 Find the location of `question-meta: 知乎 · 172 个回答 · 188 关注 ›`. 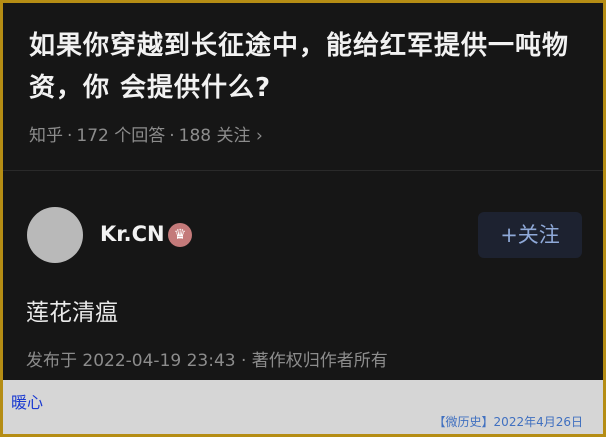

question-meta: 知乎 · 172 个回答 · 188 关注 › is located at coordinates (146, 133).